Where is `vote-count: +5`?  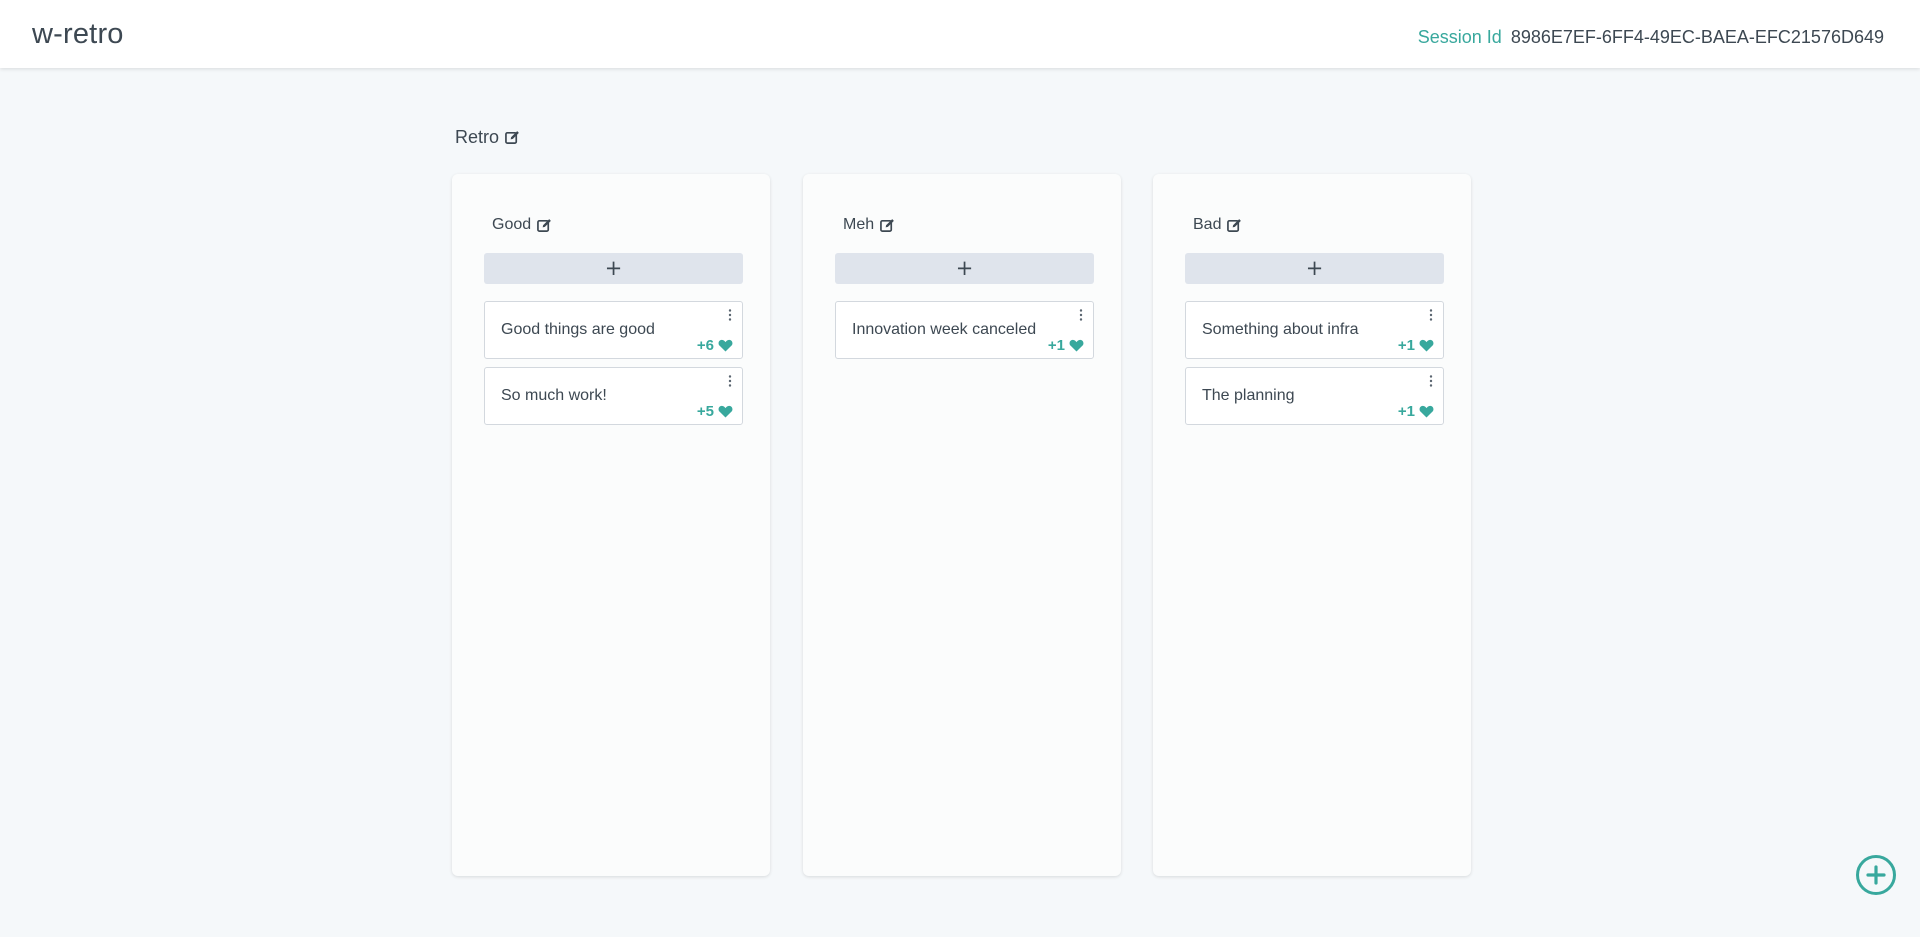 vote-count: +5 is located at coordinates (705, 411).